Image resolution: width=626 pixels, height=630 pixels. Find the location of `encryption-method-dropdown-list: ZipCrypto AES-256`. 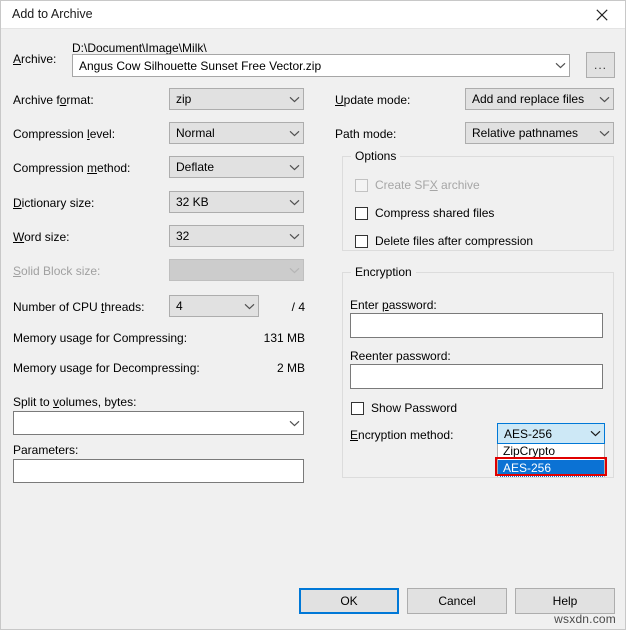

encryption-method-dropdown-list: ZipCrypto AES-256 is located at coordinates (551, 460).